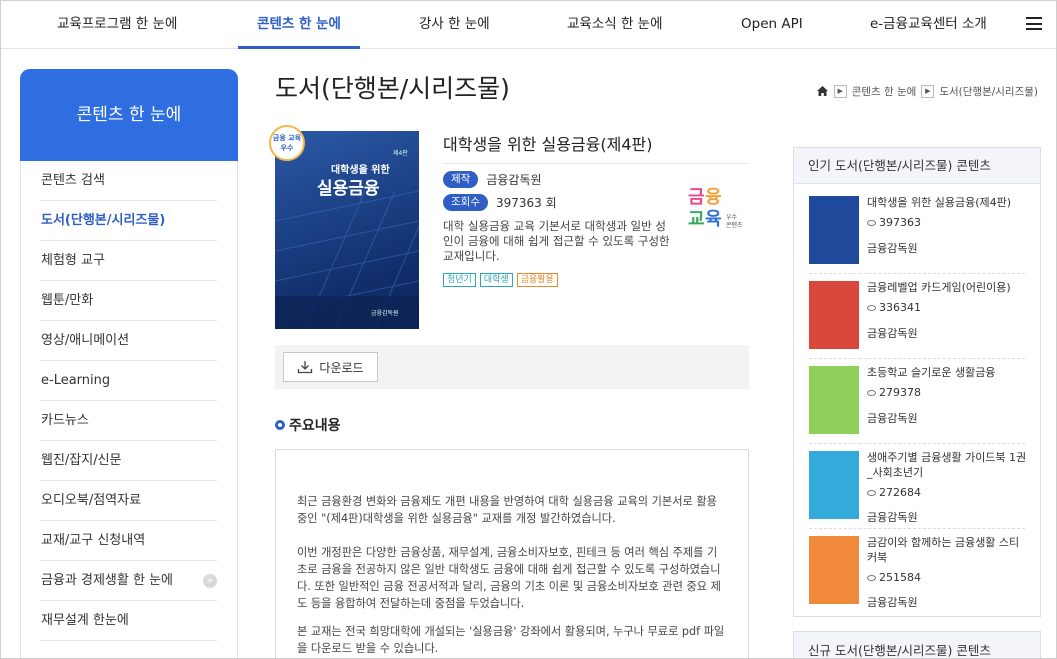 This screenshot has height=659, width=1057. Describe the element at coordinates (1034, 23) in the screenshot. I see `menu-icon` at that location.